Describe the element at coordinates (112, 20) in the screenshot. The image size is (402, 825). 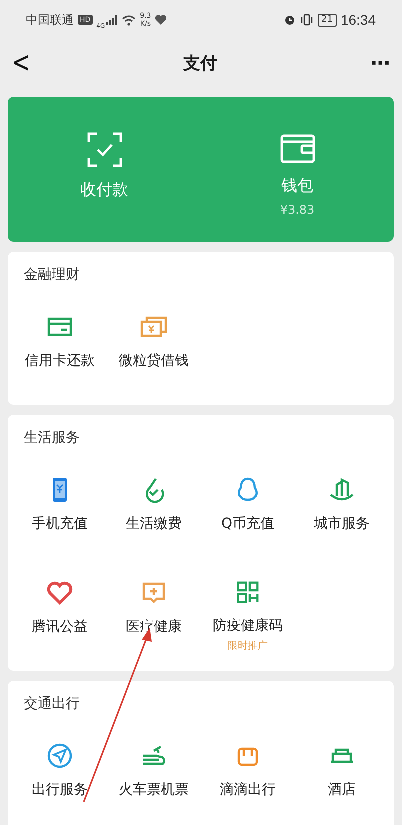
I see `signal-icon` at that location.